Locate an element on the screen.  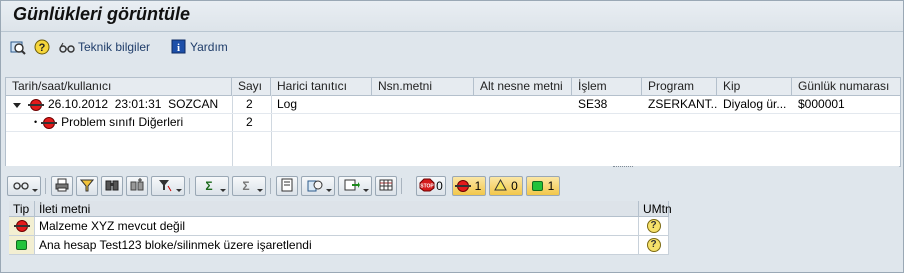
log-tree-row: • Problem sınıfı Diğerleri 2 is located at coordinates (453, 122).